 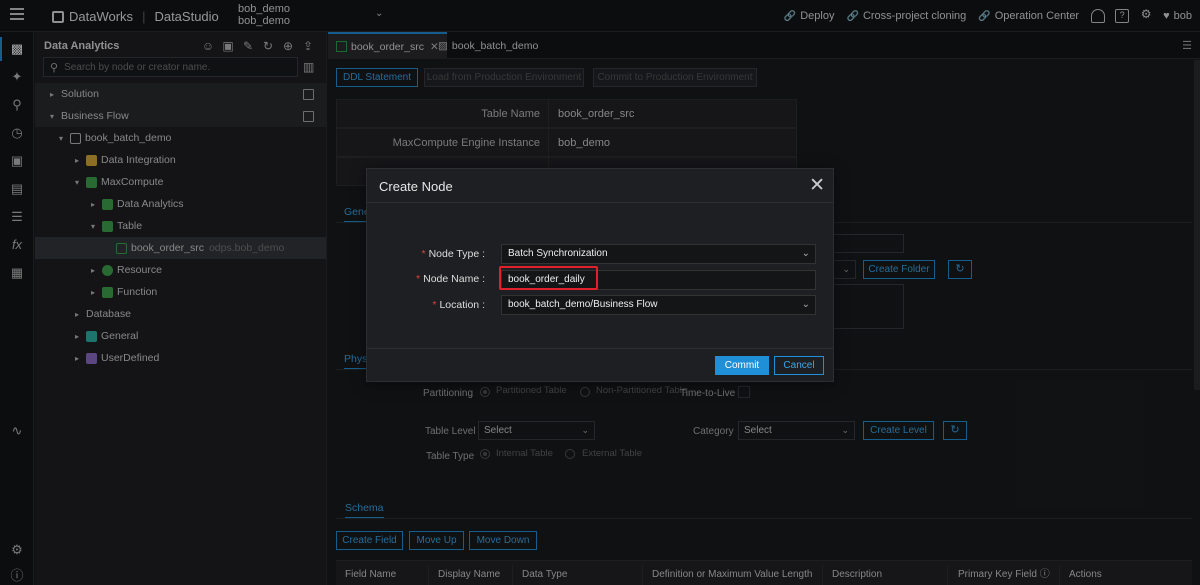 I want to click on node-type-label-text: Node Type :, so click(x=456, y=254).